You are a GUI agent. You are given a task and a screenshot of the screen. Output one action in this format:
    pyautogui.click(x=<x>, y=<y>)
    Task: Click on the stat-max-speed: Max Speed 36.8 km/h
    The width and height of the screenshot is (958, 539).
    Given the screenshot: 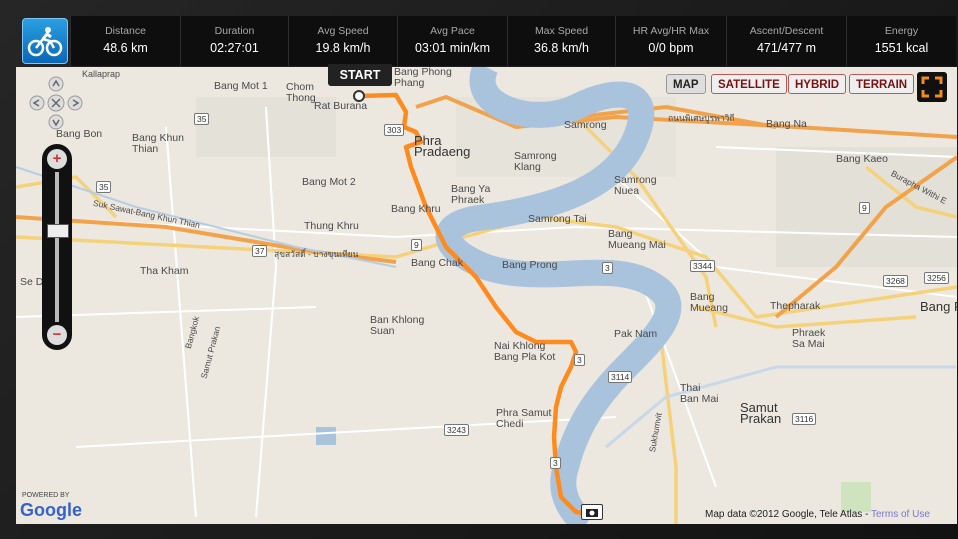 What is the action you would take?
    pyautogui.click(x=561, y=41)
    